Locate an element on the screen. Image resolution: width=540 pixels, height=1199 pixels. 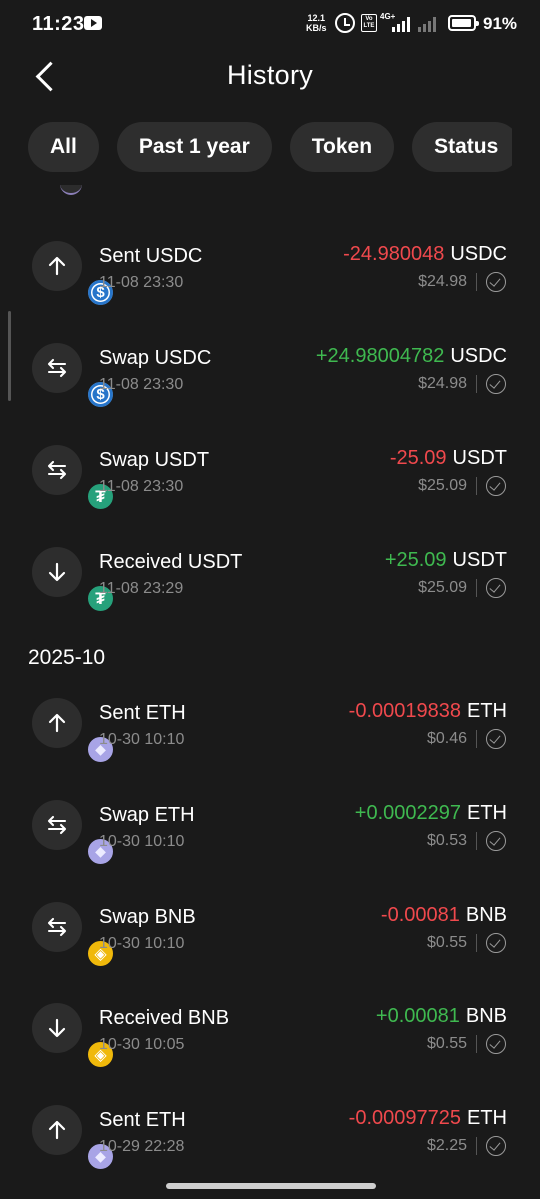
amount-value: +0.00081 is located at coordinates (417, 1016).